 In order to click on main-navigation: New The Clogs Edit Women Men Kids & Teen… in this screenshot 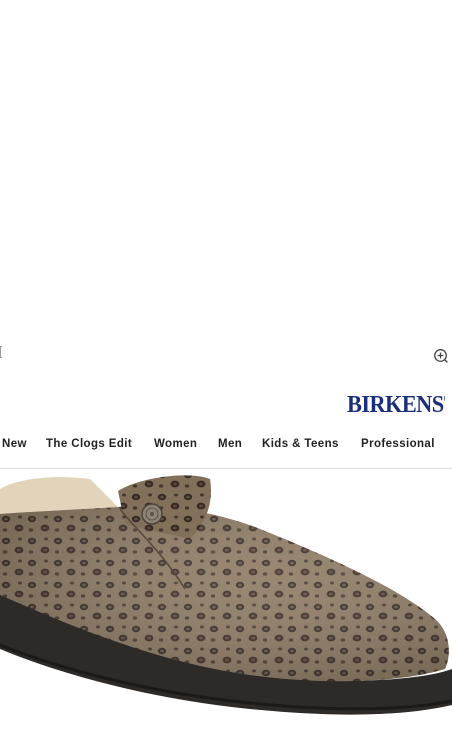, I will do `click(226, 444)`.